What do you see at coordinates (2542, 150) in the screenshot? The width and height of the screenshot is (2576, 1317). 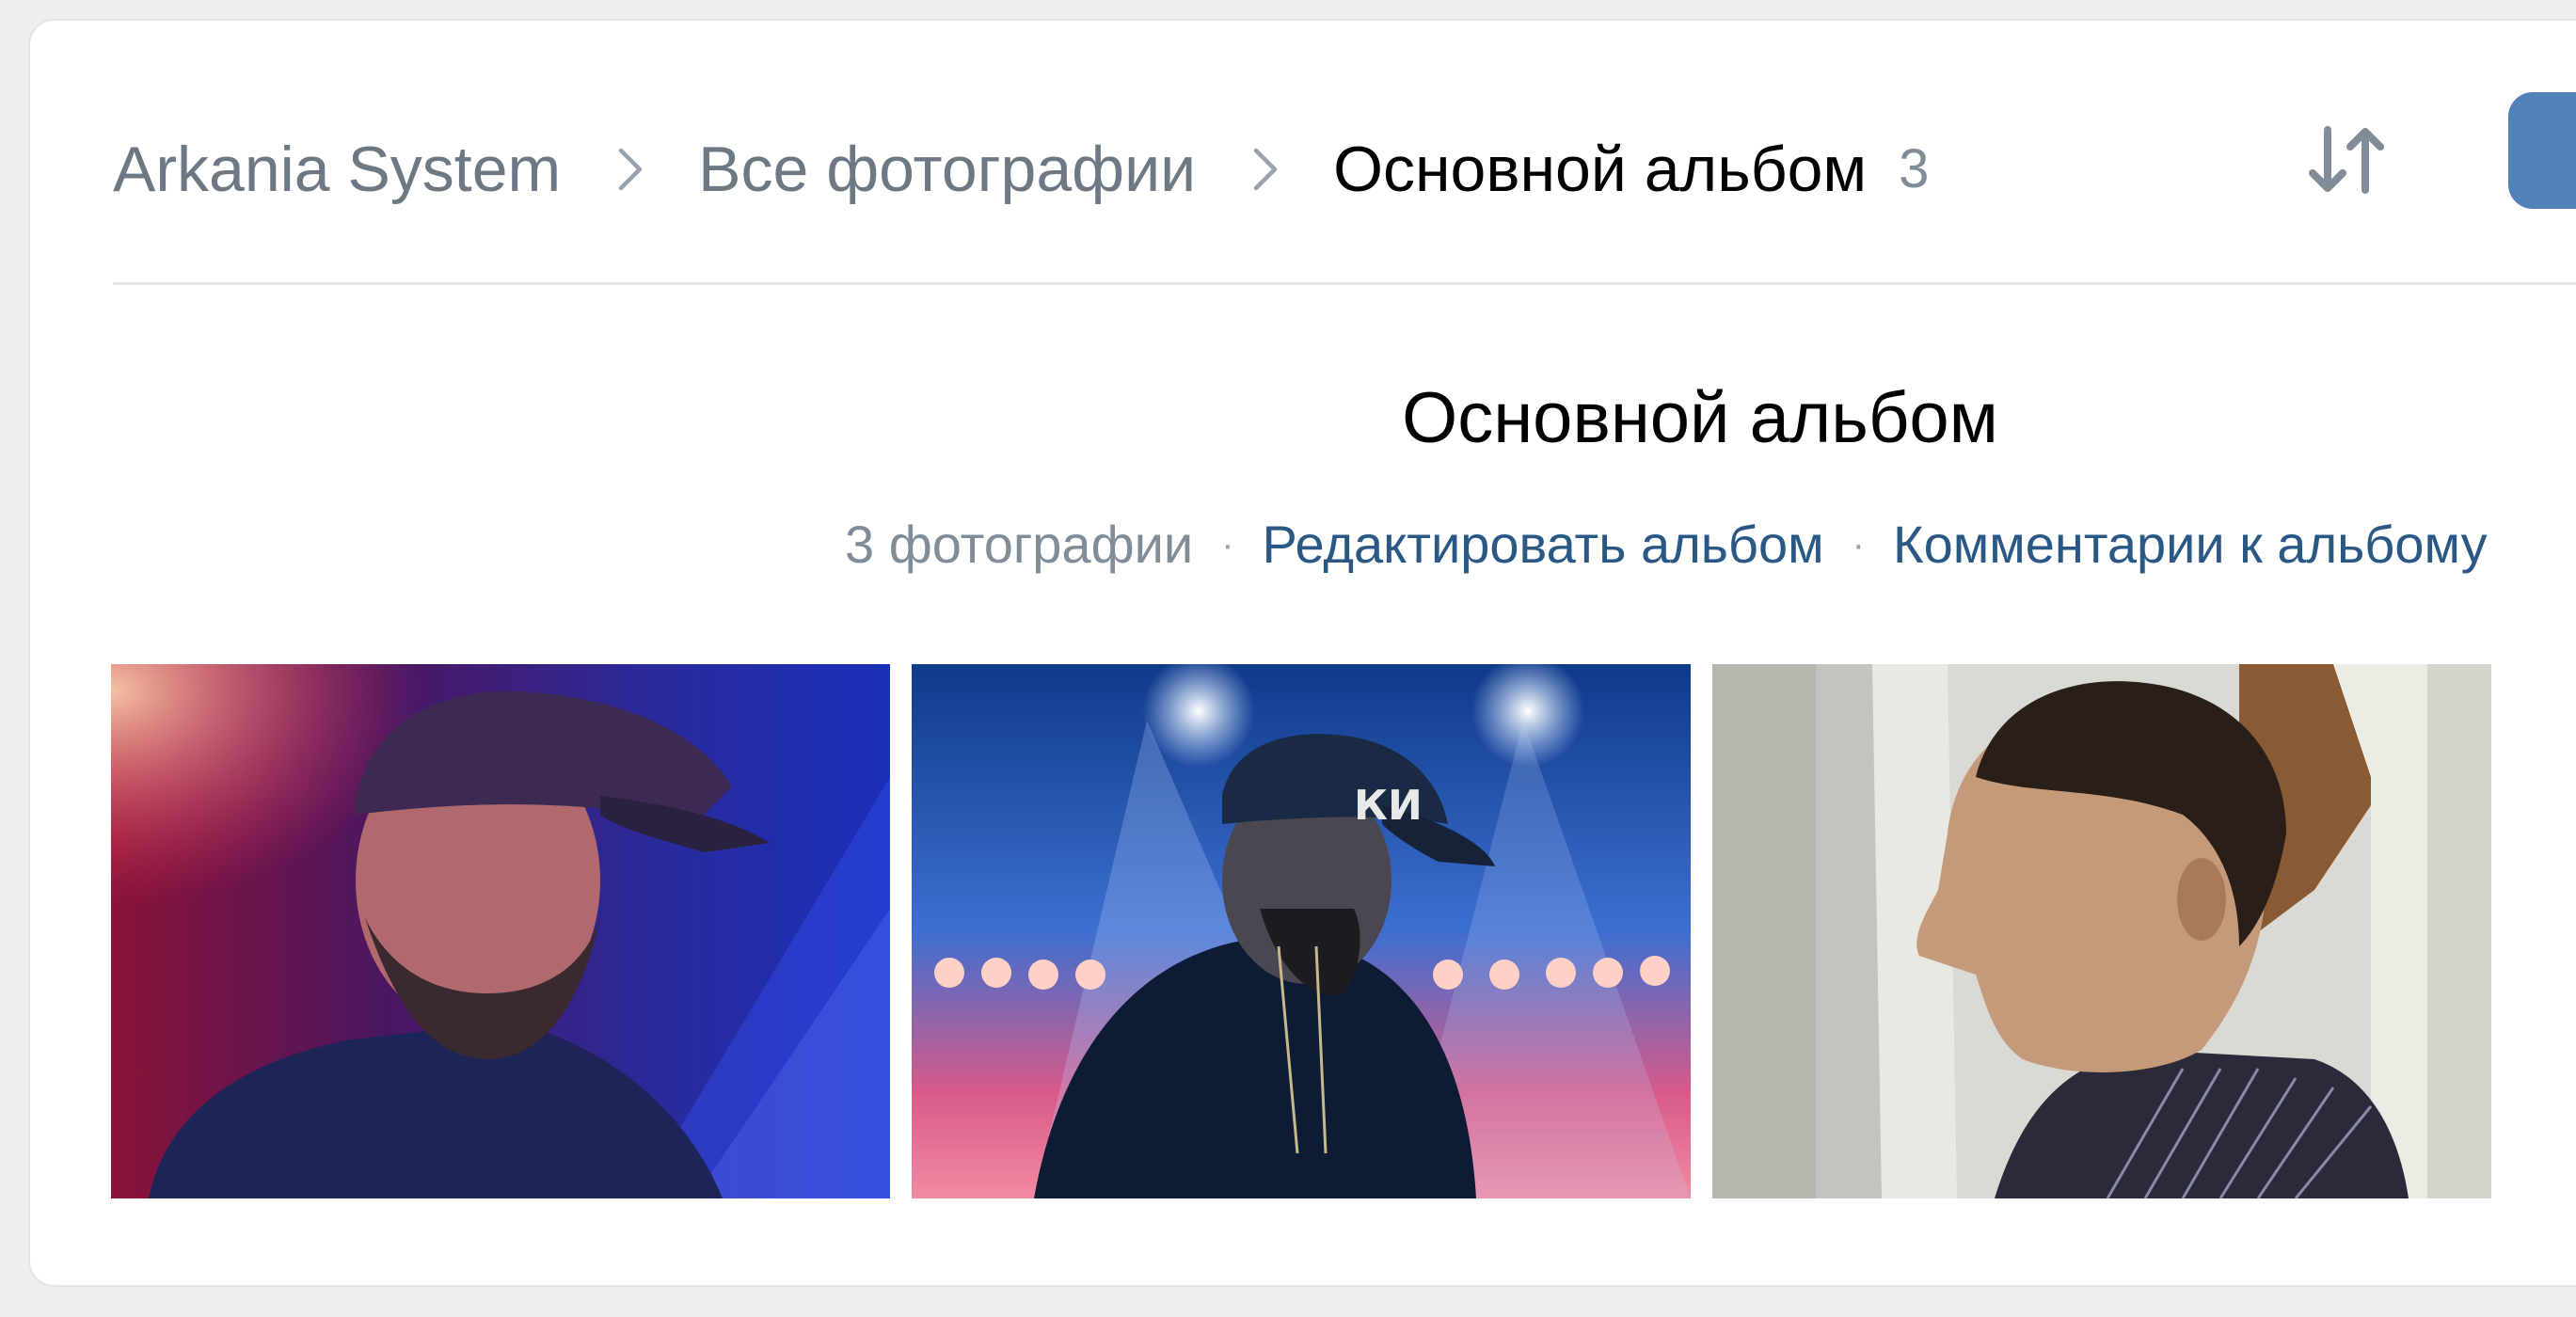 I see `add-photos-button` at bounding box center [2542, 150].